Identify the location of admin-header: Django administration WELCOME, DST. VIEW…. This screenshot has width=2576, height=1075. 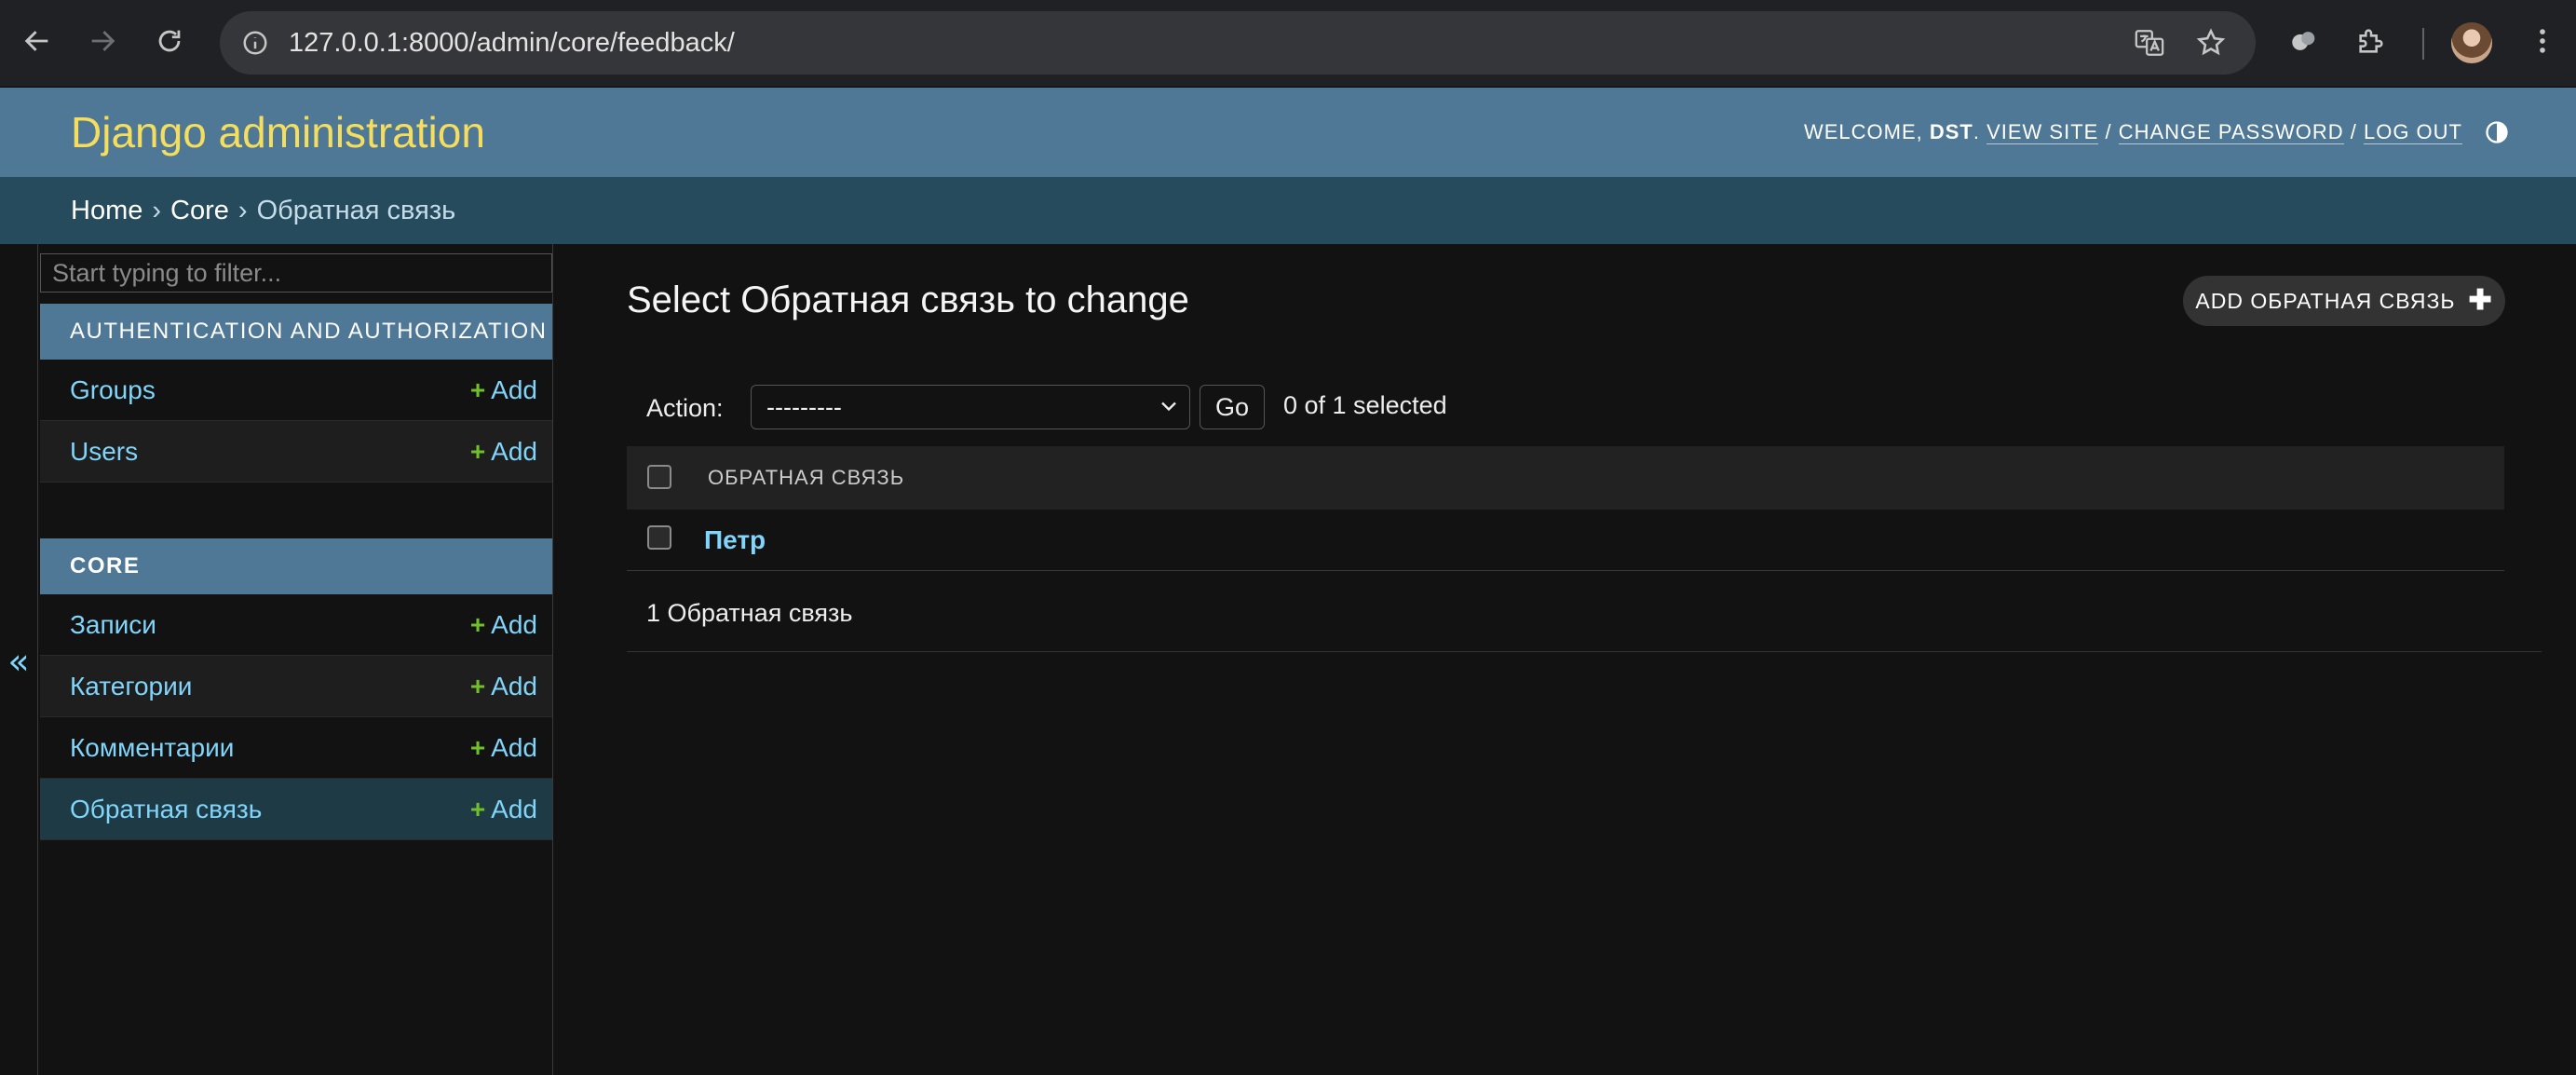
(1288, 133).